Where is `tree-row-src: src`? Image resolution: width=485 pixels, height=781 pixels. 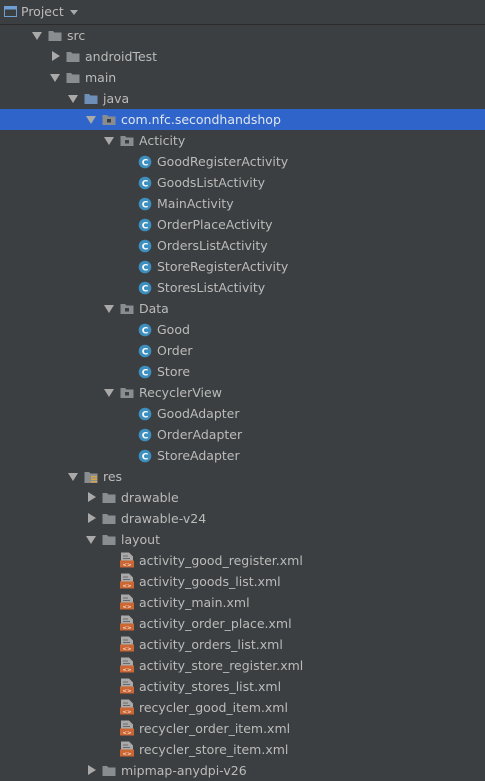
tree-row-src: src is located at coordinates (242, 35).